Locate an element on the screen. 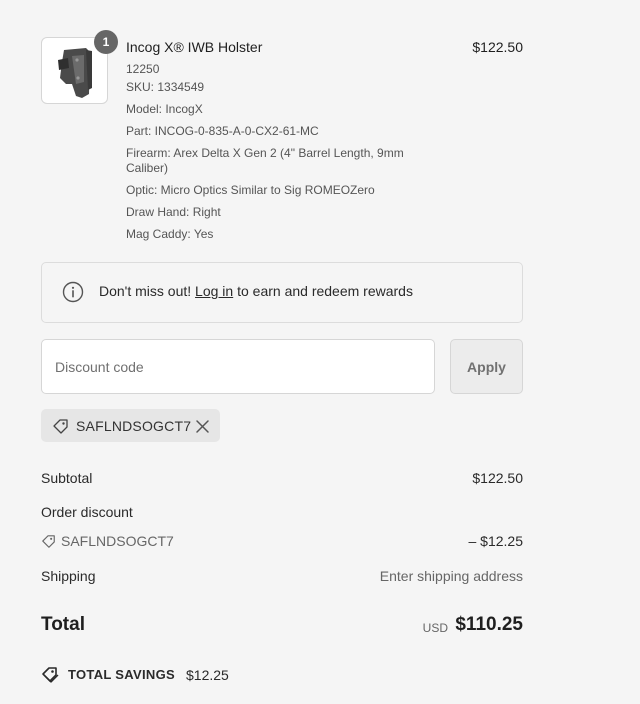 This screenshot has height=704, width=640. discount-tag-icon is located at coordinates (48, 544).